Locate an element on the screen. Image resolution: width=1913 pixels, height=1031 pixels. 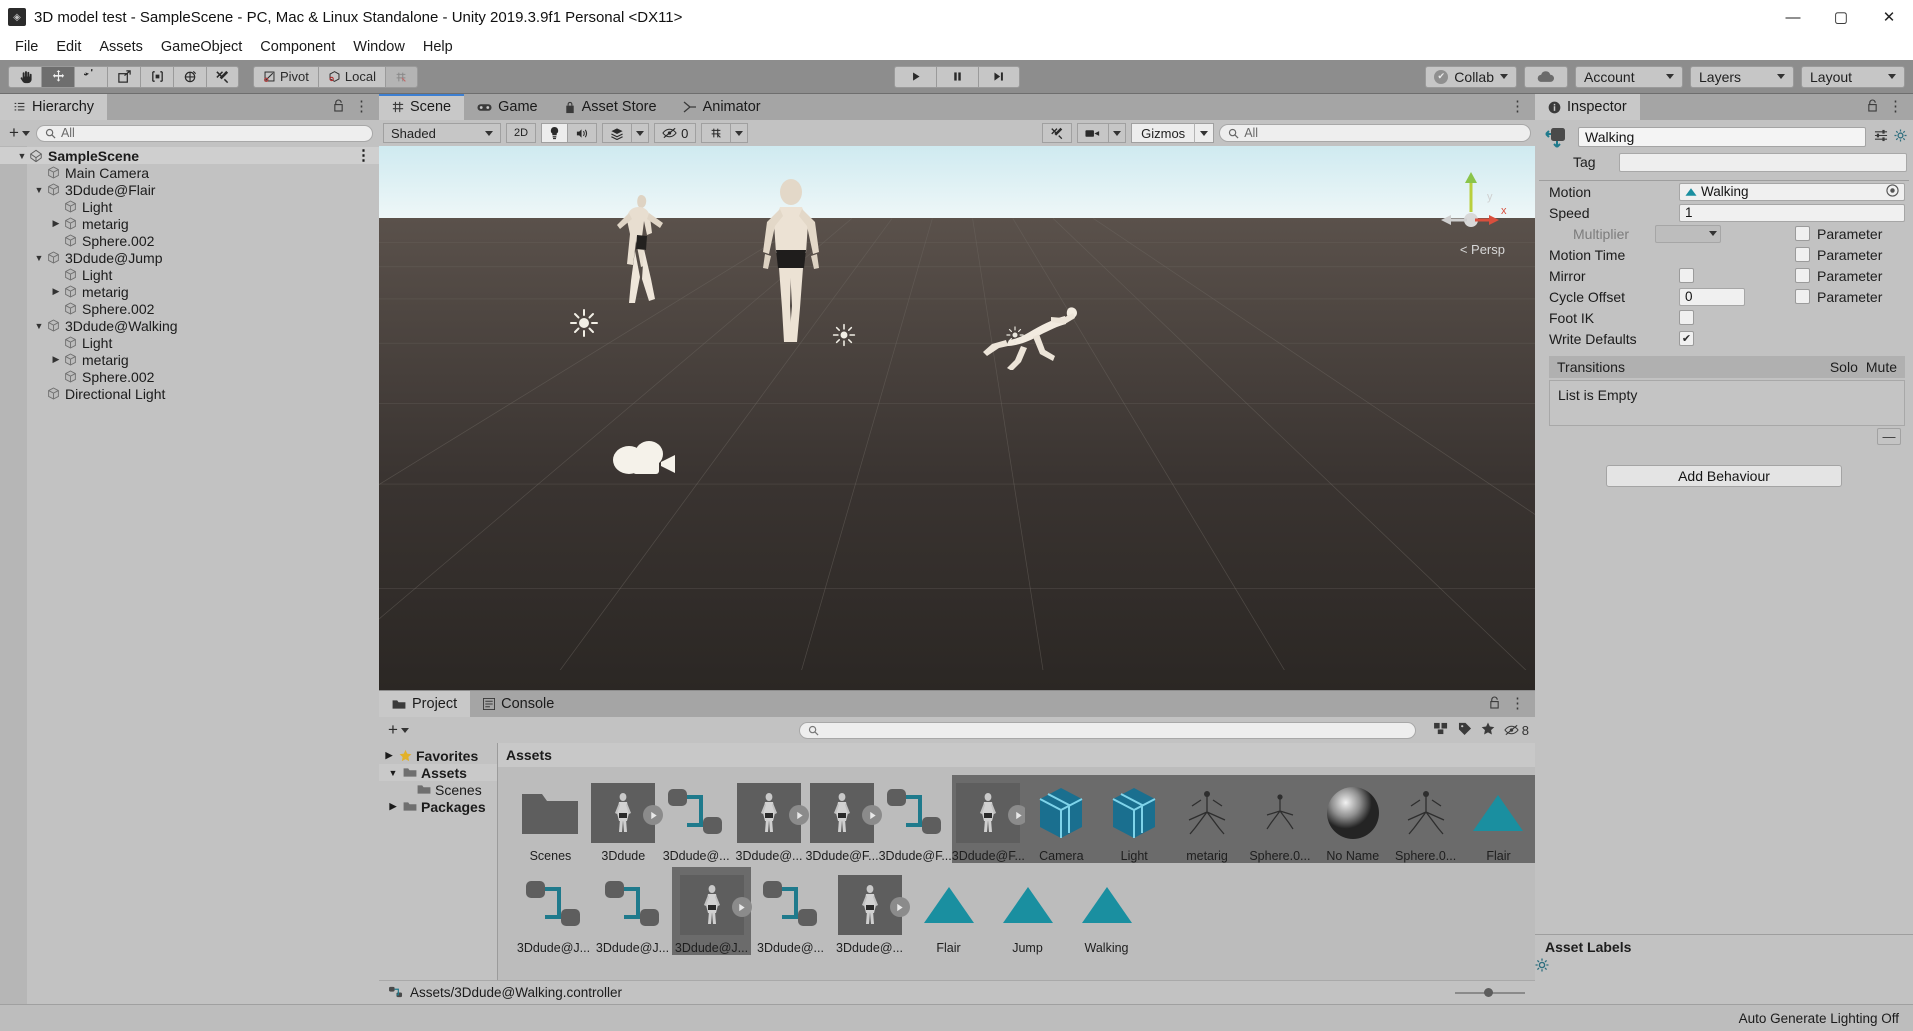
grid-snap-icon is located at coordinates (401, 76).